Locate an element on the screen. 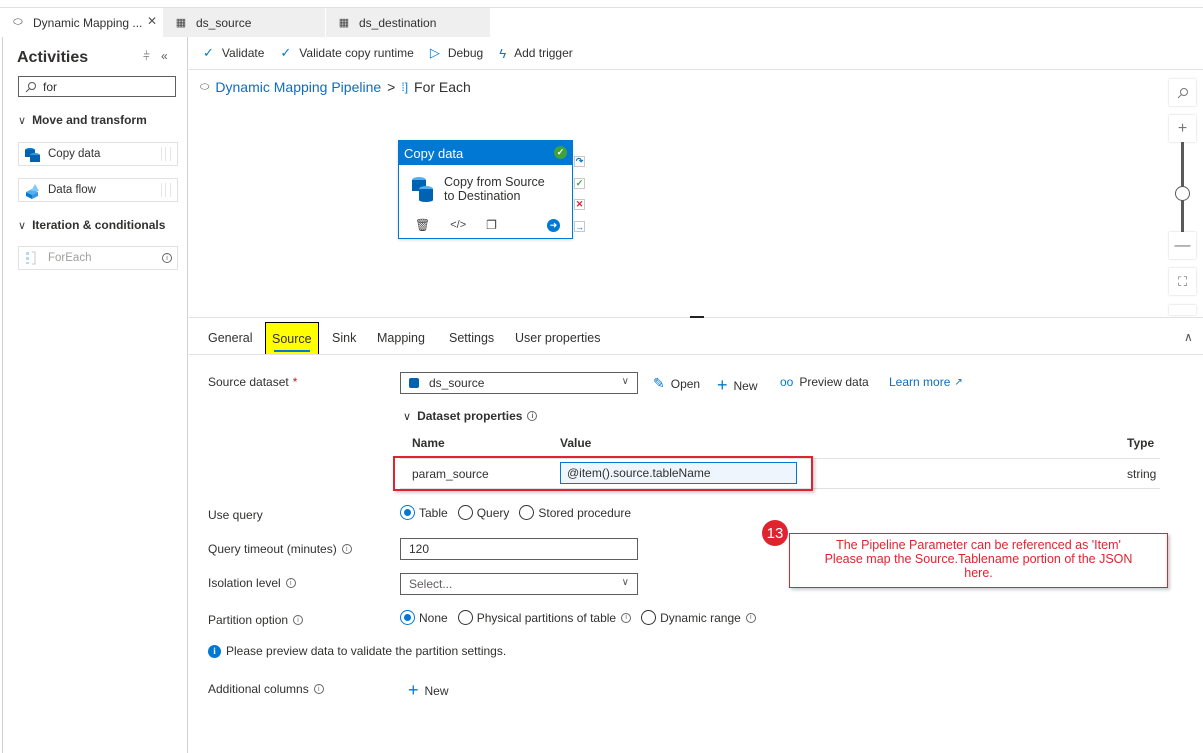 The width and height of the screenshot is (1203, 753). delete-icon: 🗑 is located at coordinates (422, 225).